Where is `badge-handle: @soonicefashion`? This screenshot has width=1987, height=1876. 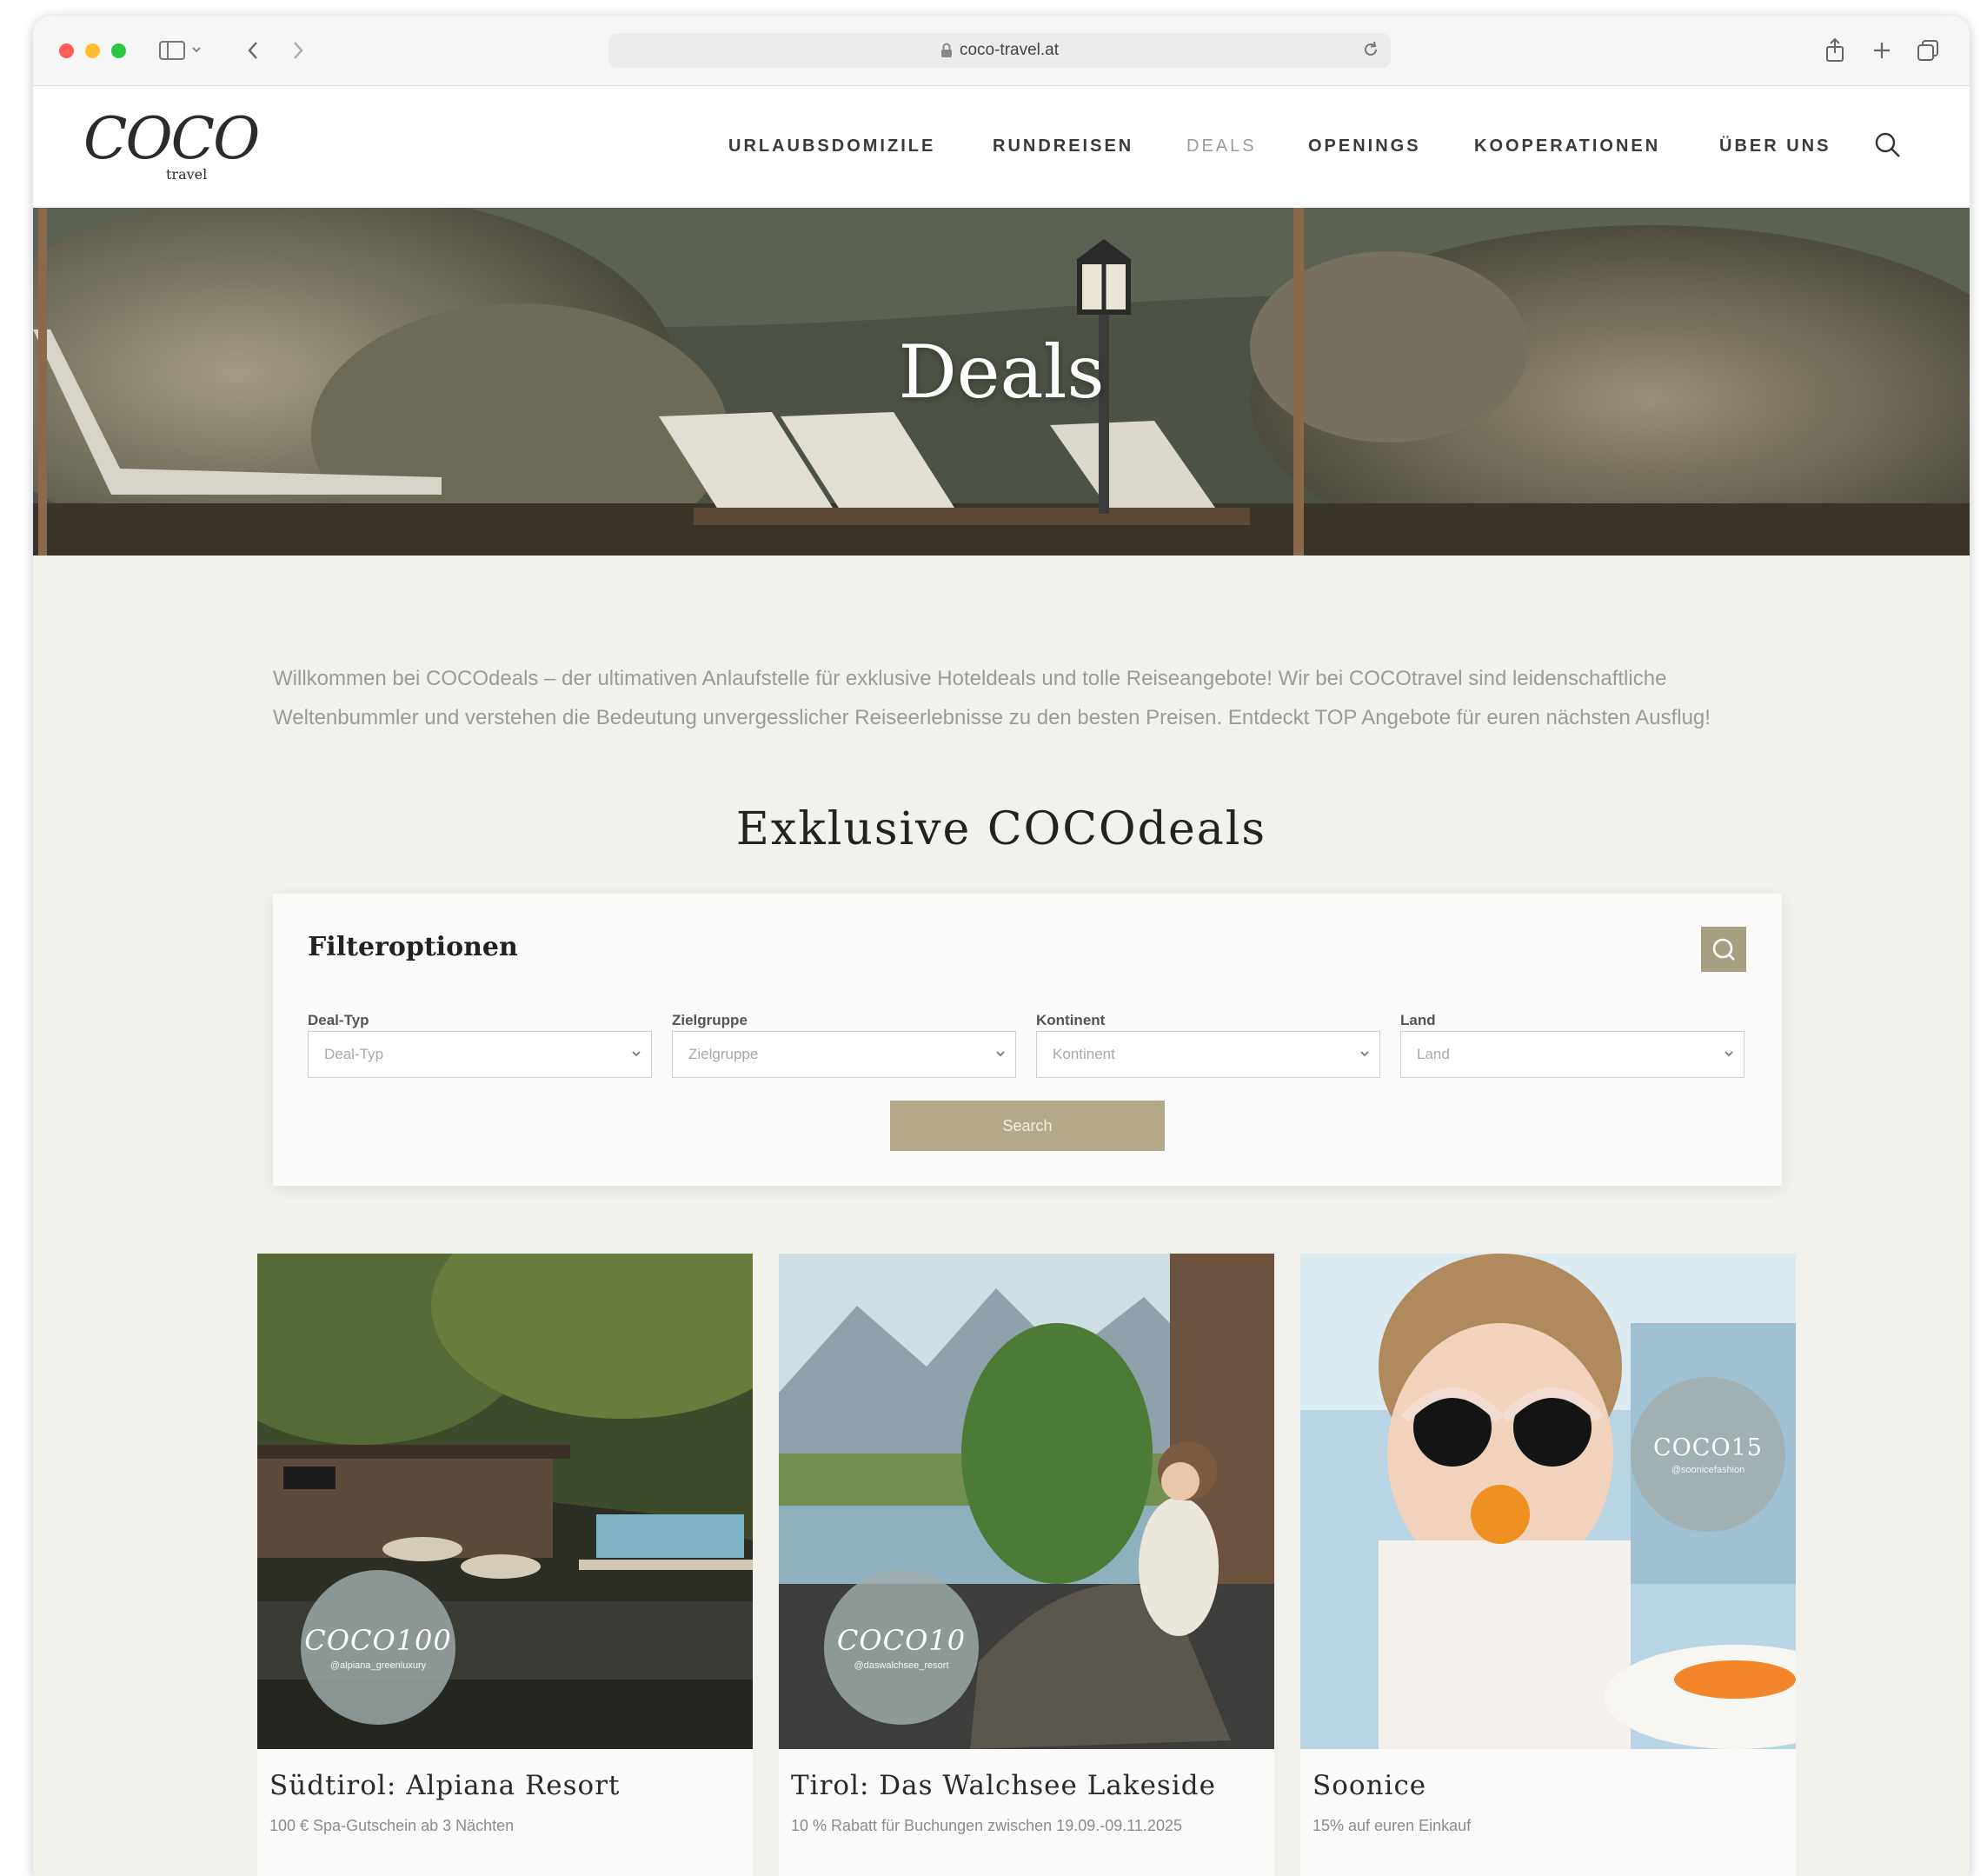
badge-handle: @soonicefashion is located at coordinates (1708, 1469).